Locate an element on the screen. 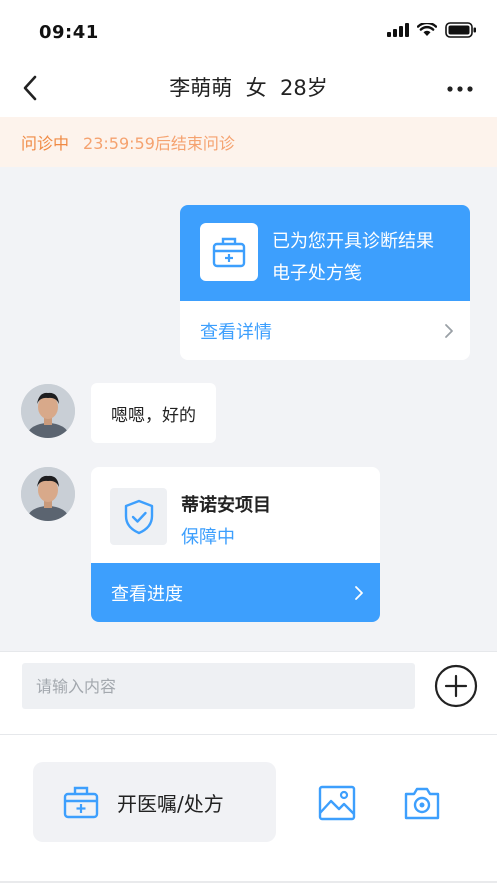 The image size is (497, 883). image-icon is located at coordinates (337, 803).